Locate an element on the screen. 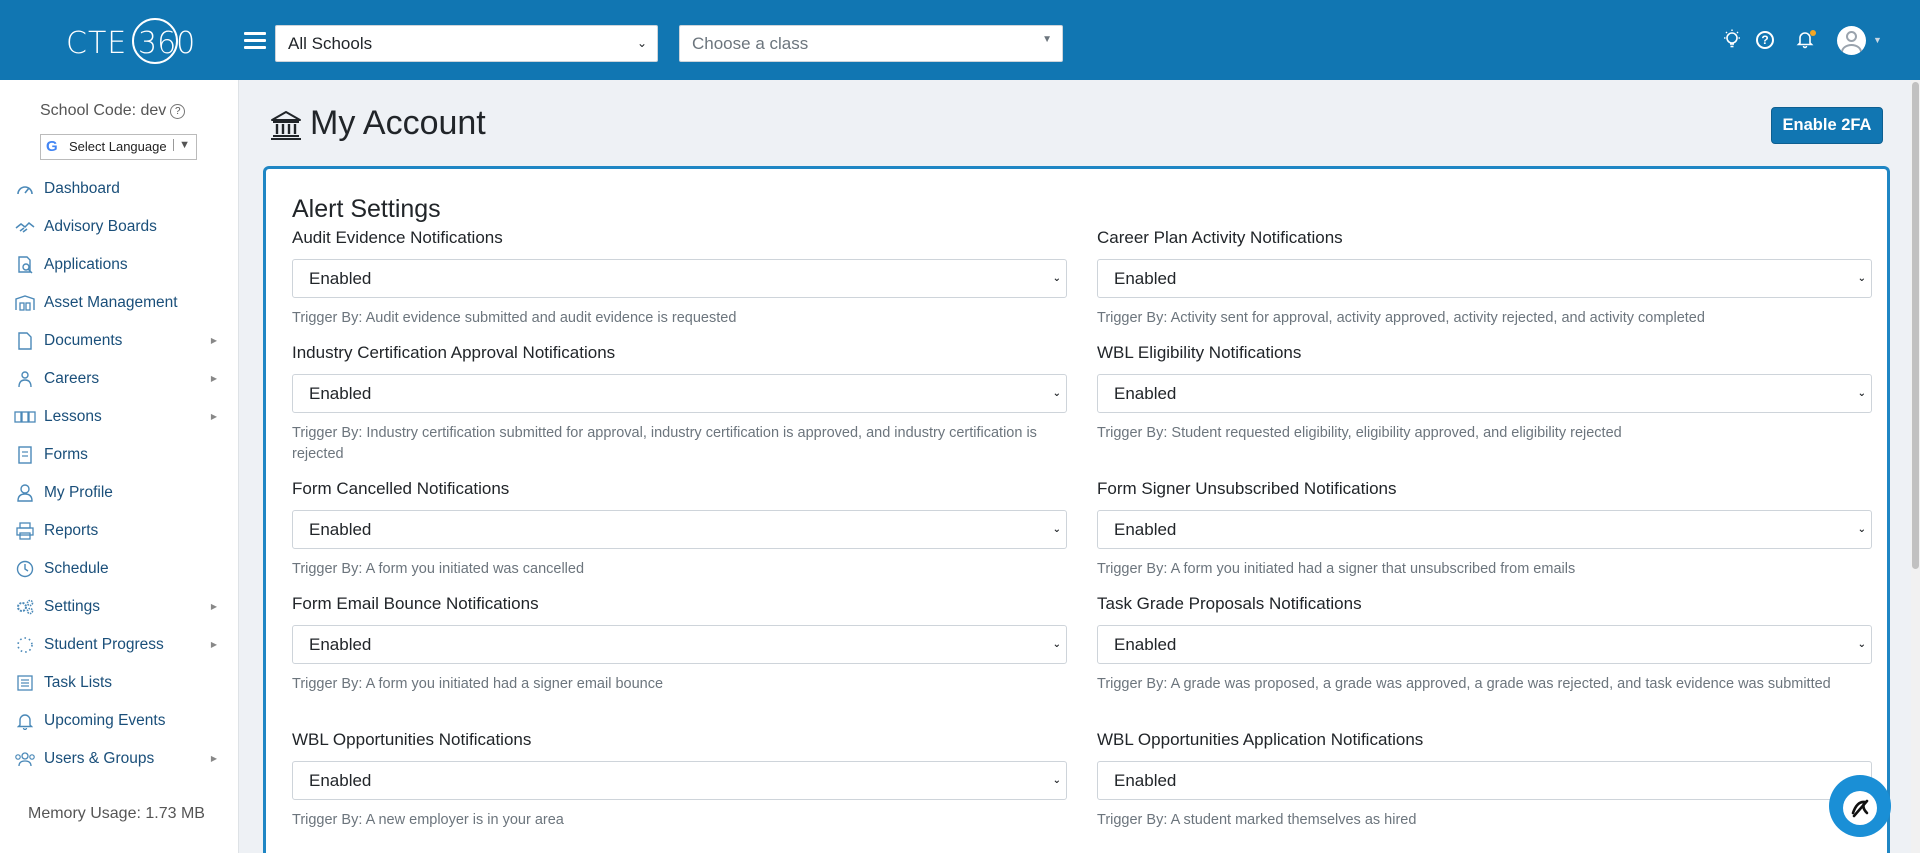 Image resolution: width=1920 pixels, height=853 pixels. avatar is located at coordinates (1851, 40).